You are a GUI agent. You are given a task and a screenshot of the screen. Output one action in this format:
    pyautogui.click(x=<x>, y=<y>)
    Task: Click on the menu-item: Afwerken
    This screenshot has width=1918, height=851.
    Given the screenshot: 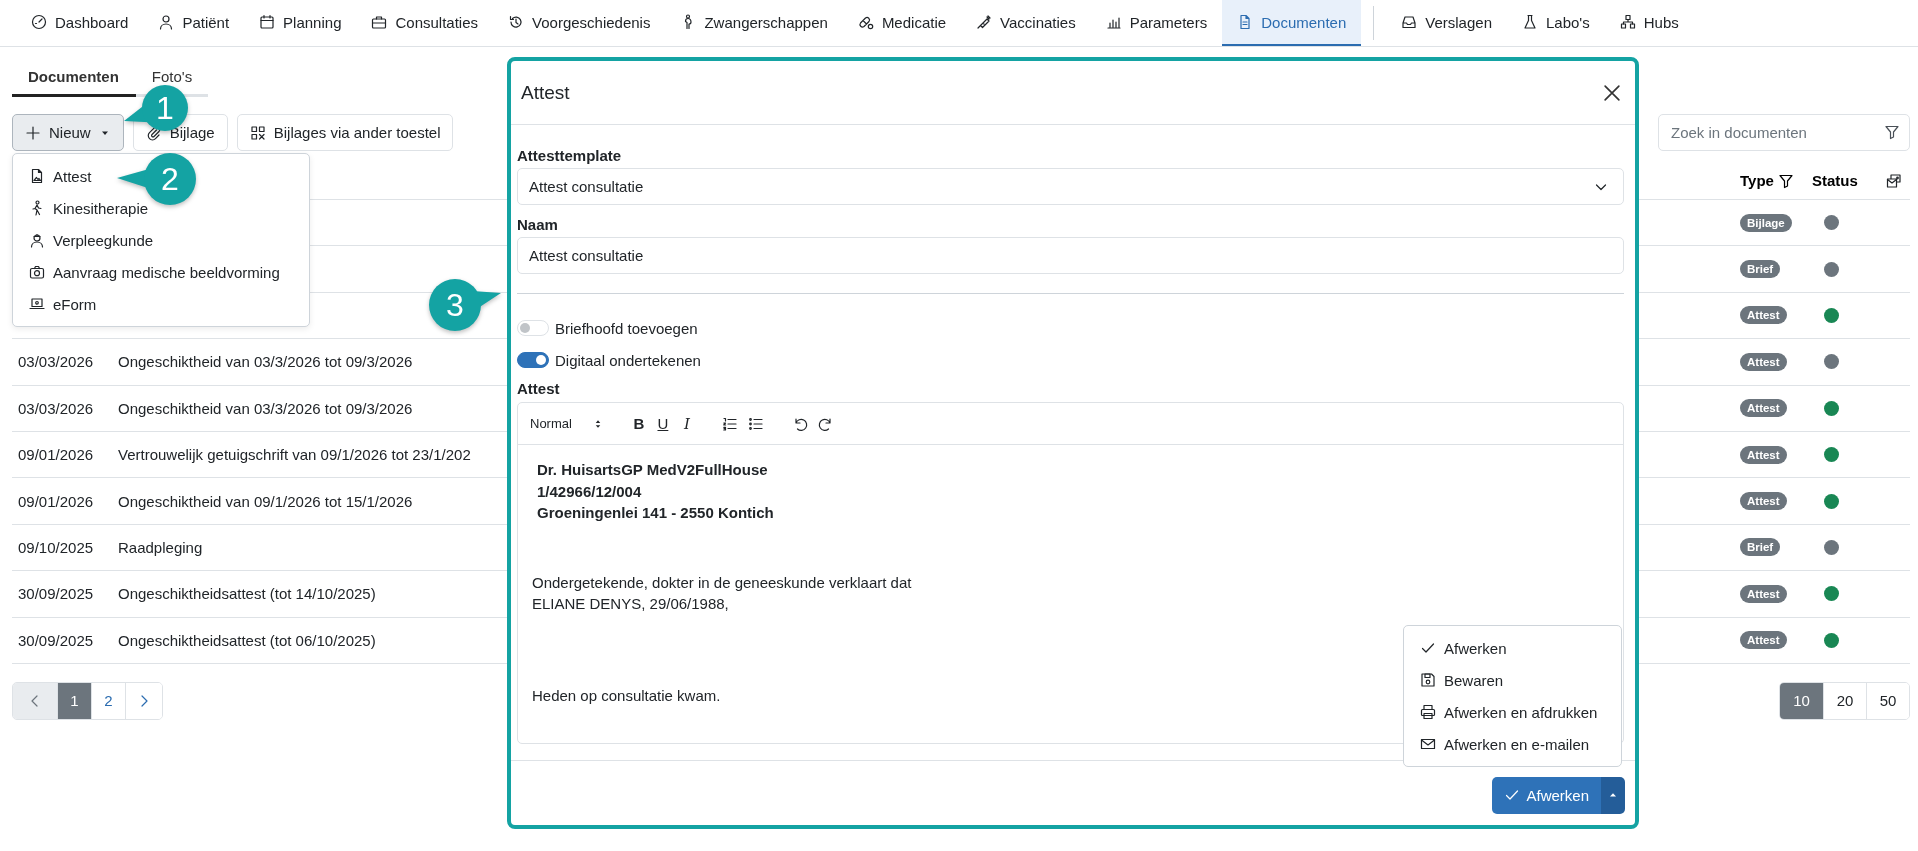 What is the action you would take?
    pyautogui.click(x=1463, y=648)
    